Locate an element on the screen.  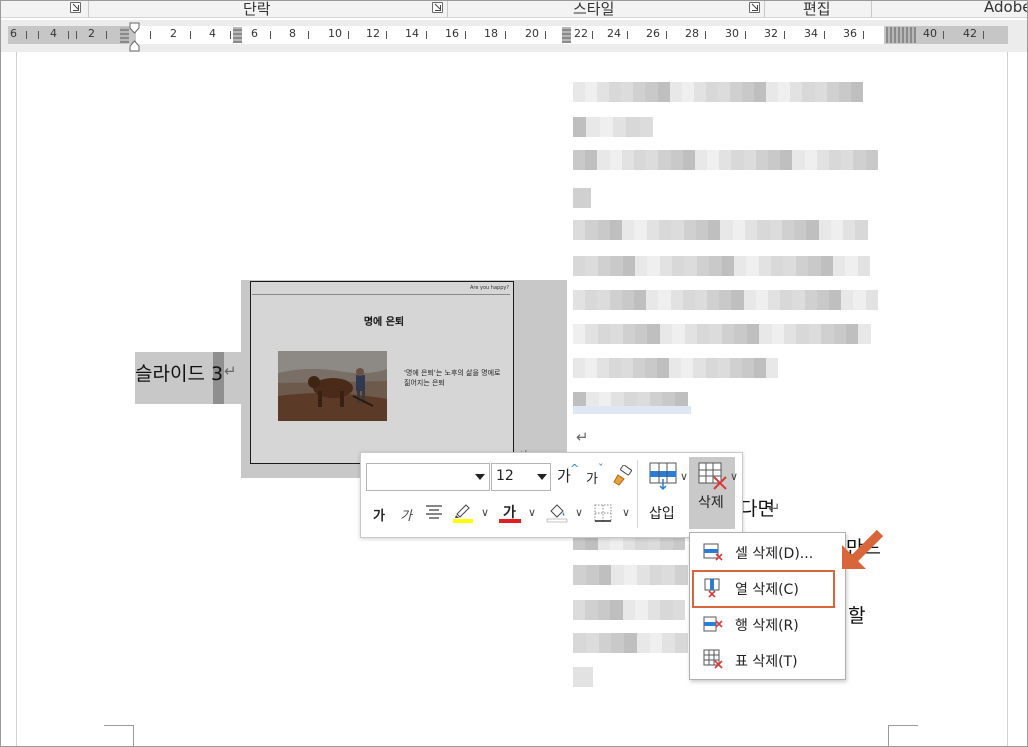
shading-dropdown-icon: ∨ is located at coordinates (579, 512).